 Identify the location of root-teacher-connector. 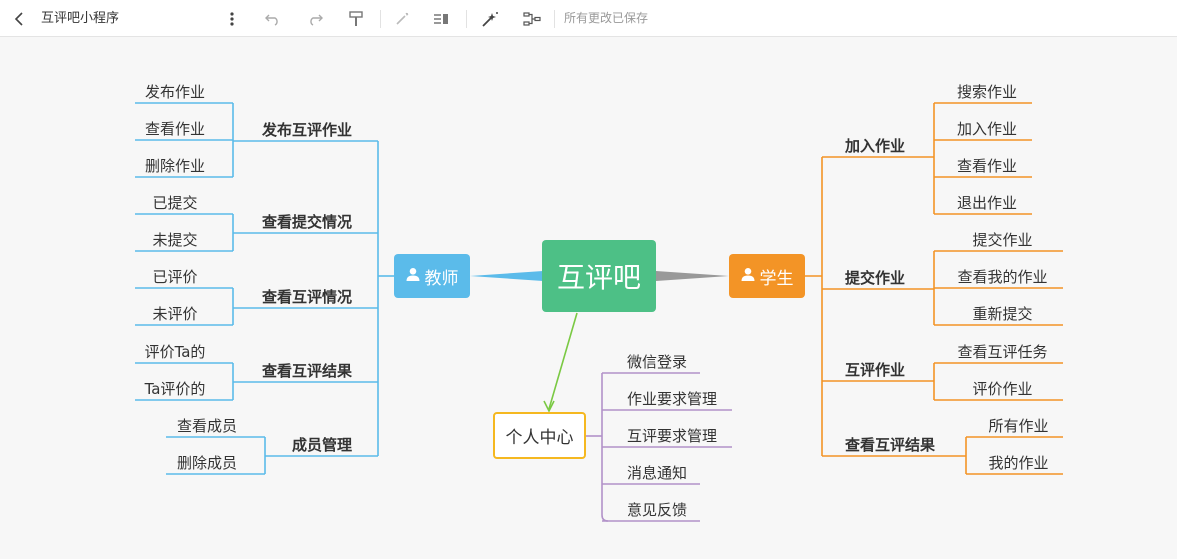
(506, 276).